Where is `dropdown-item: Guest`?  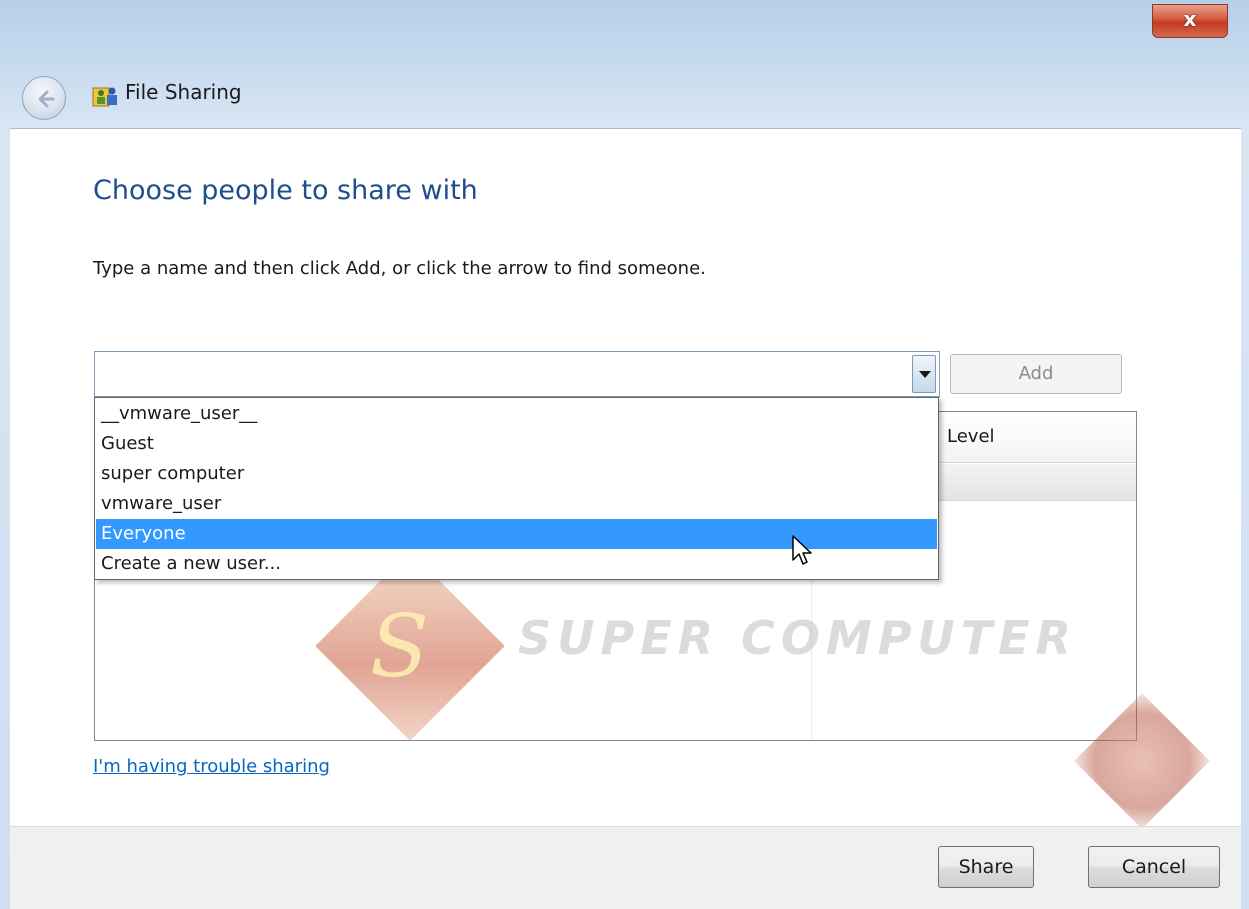
dropdown-item: Guest is located at coordinates (516, 444).